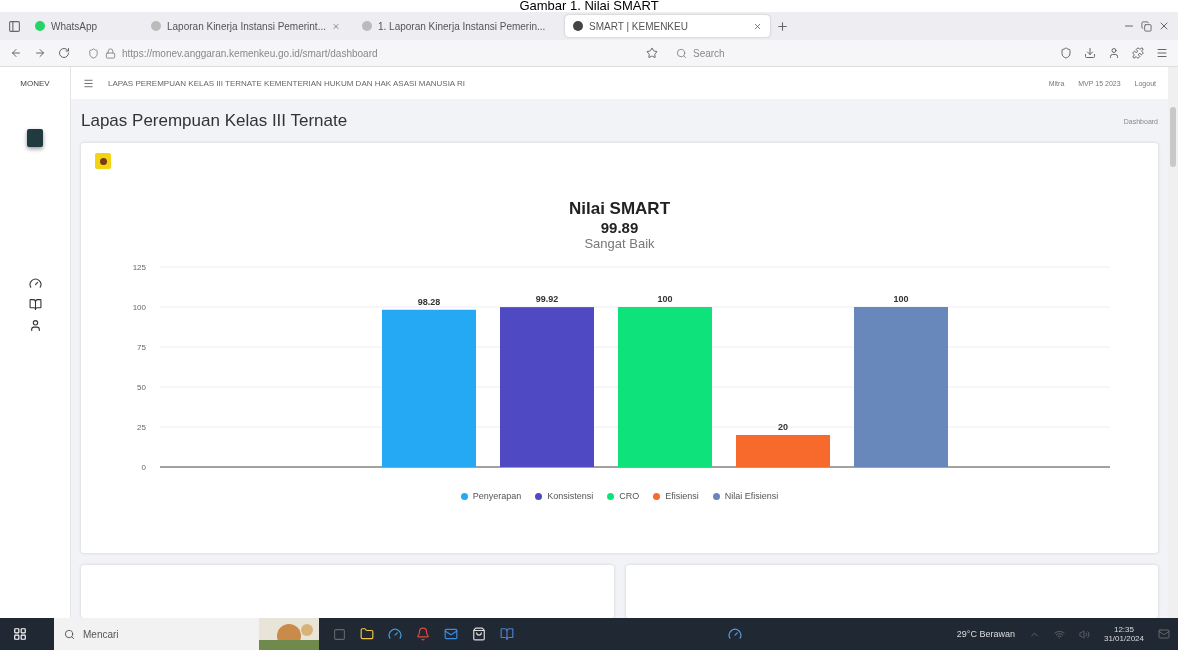  What do you see at coordinates (1164, 634) in the screenshot?
I see `notification-icon` at bounding box center [1164, 634].